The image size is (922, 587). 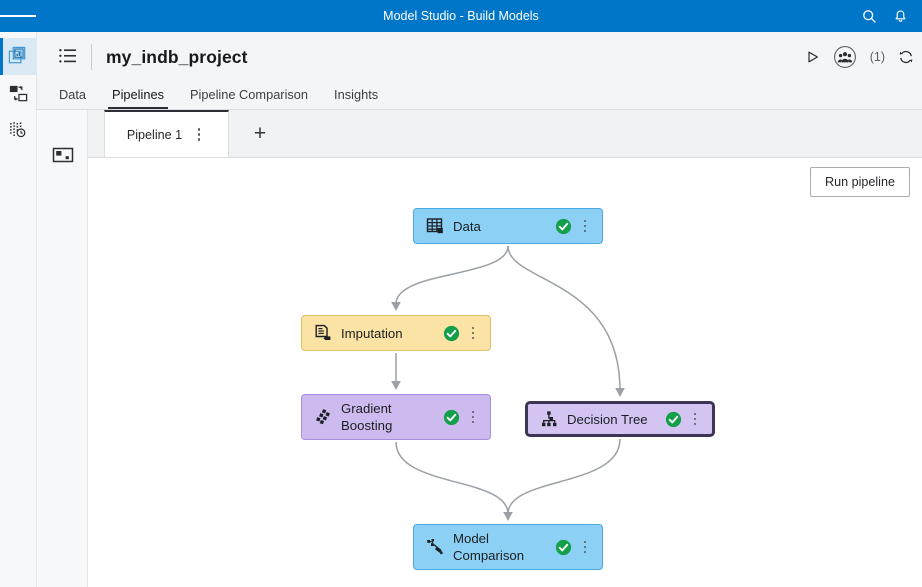 What do you see at coordinates (356, 98) in the screenshot?
I see `tab-insights: Insights` at bounding box center [356, 98].